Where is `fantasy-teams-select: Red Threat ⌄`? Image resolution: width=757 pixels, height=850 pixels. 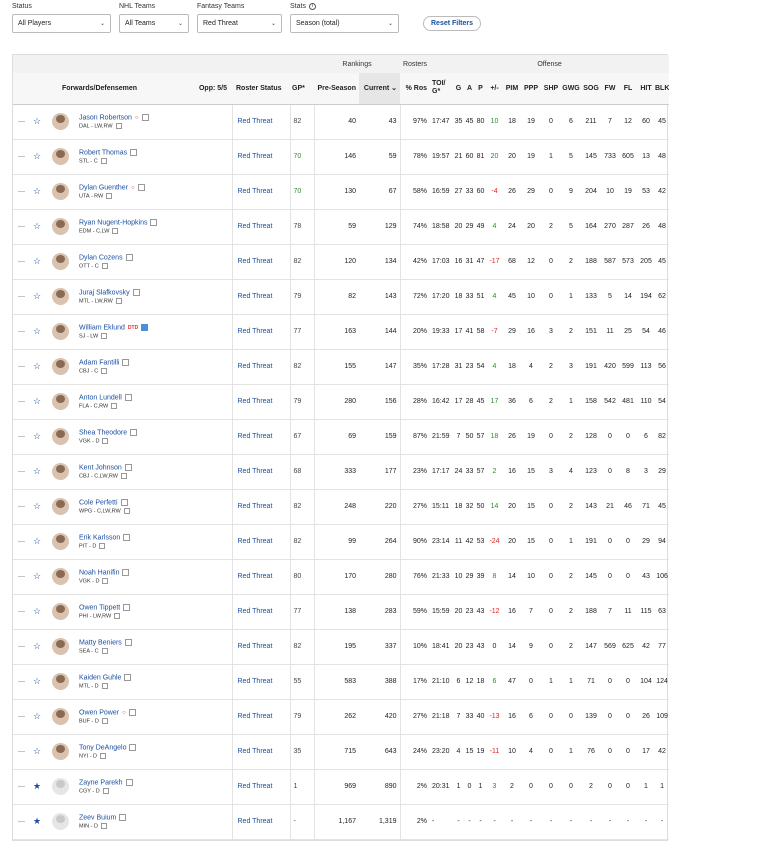 fantasy-teams-select: Red Threat ⌄ is located at coordinates (239, 23).